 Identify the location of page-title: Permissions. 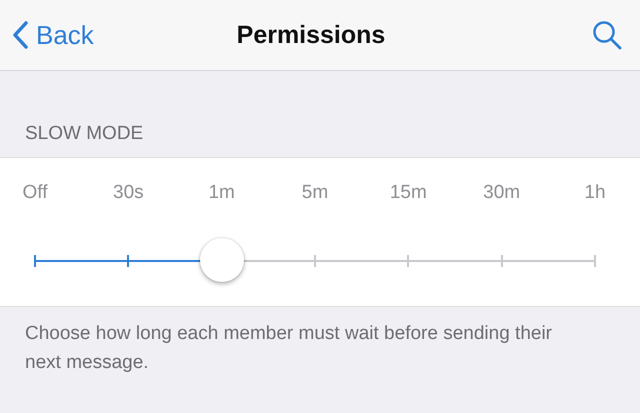
(311, 35).